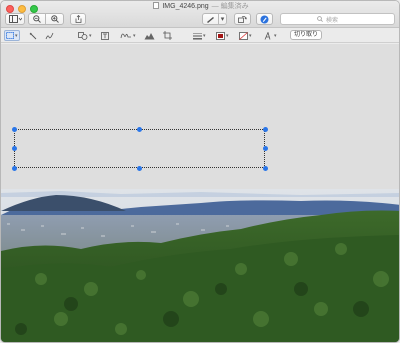 Image resolution: width=400 pixels, height=343 pixels. I want to click on fill-color-icon, so click(243, 35).